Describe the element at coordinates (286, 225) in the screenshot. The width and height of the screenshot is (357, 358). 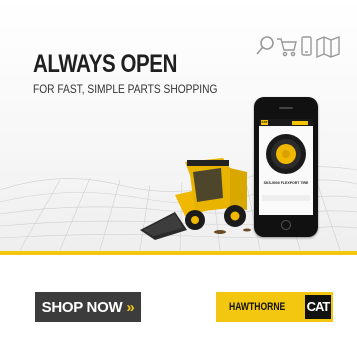
I see `phone-home-button` at that location.